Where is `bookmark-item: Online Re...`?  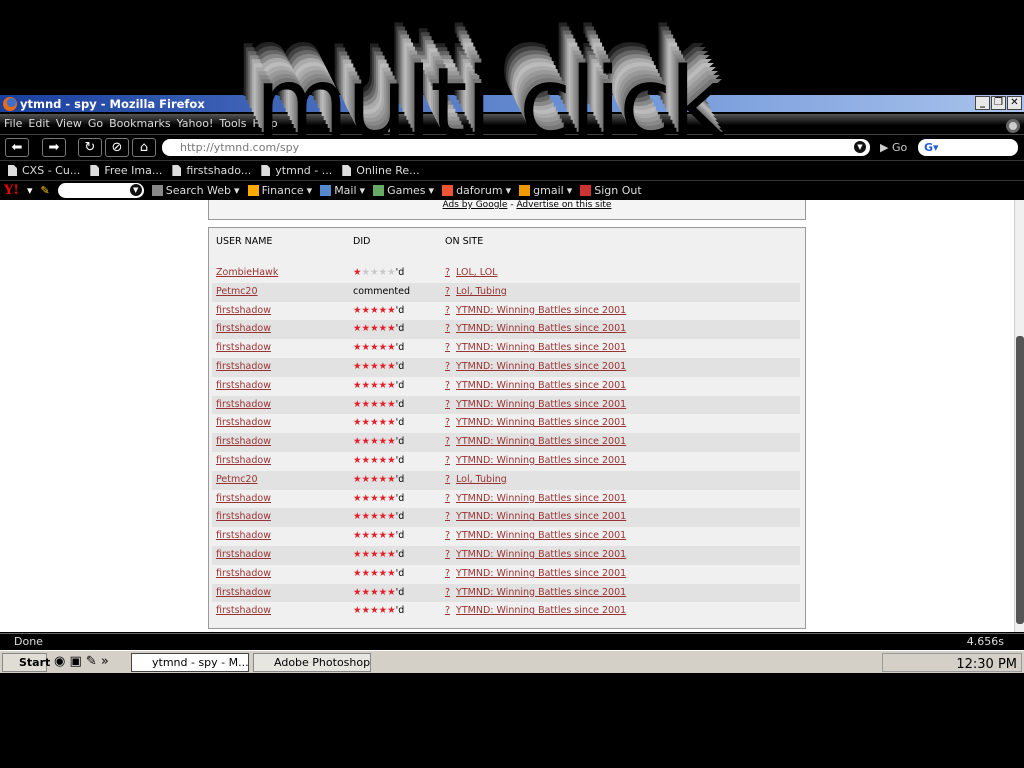
bookmark-item: Online Re... is located at coordinates (381, 170).